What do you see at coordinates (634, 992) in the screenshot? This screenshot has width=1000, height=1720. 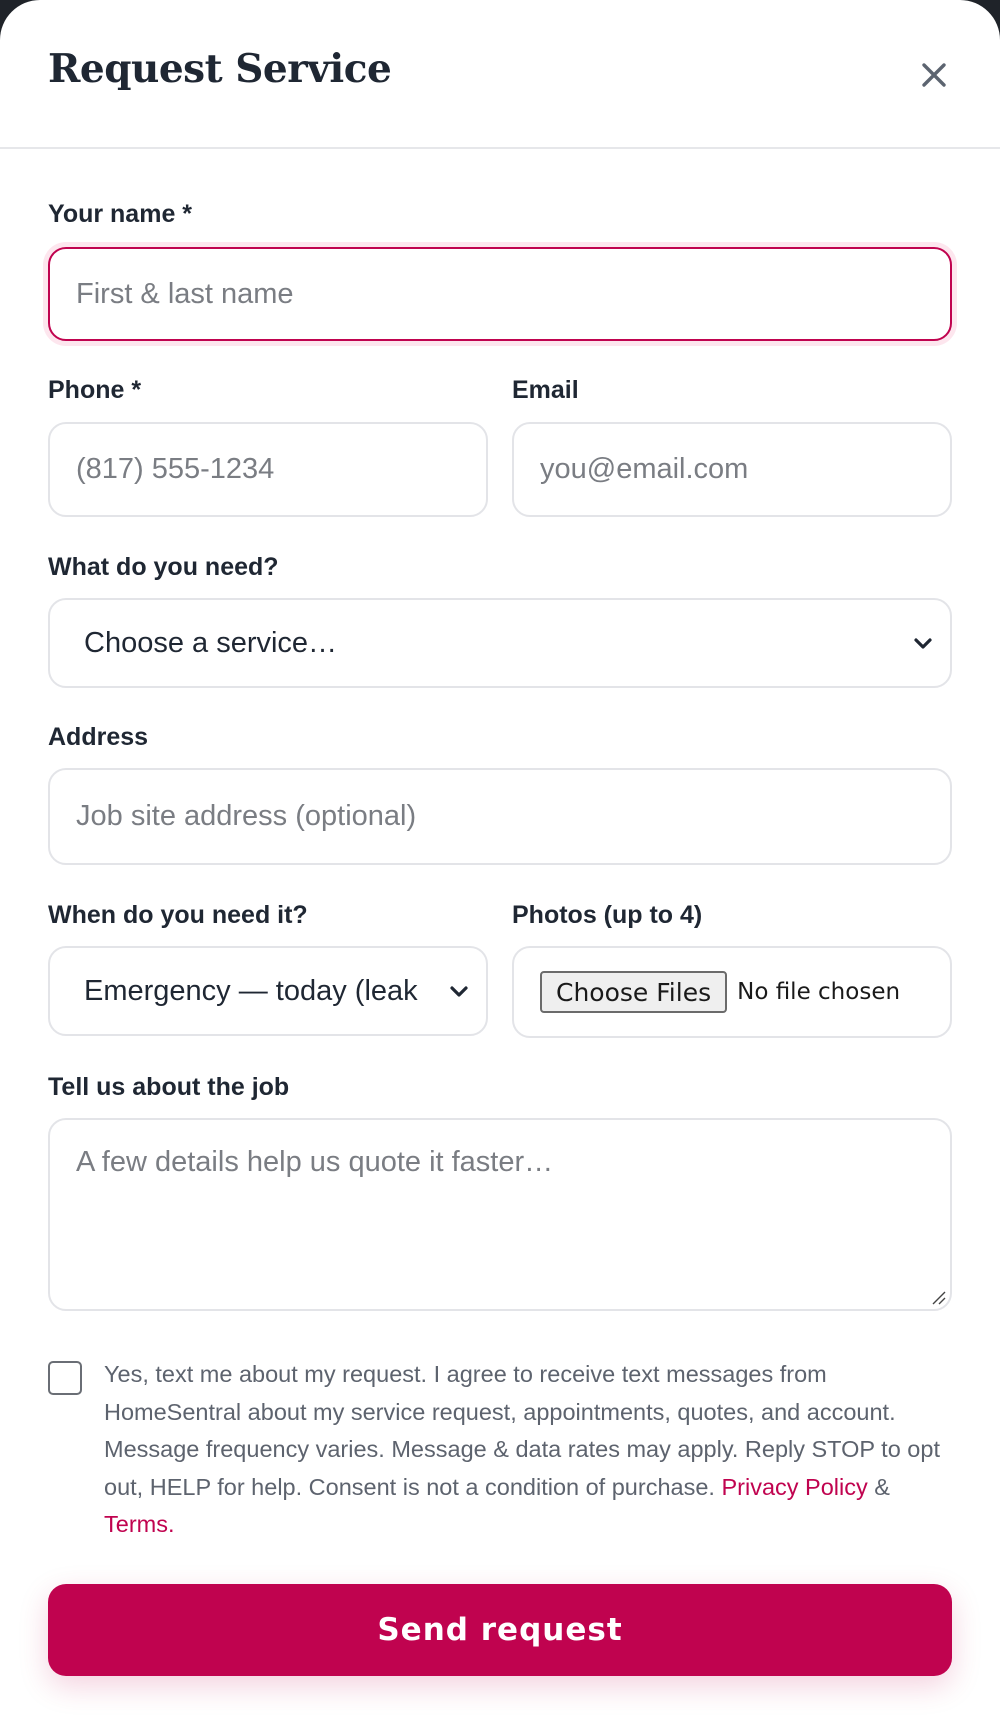 I see `choose-files-button: Choose Files` at bounding box center [634, 992].